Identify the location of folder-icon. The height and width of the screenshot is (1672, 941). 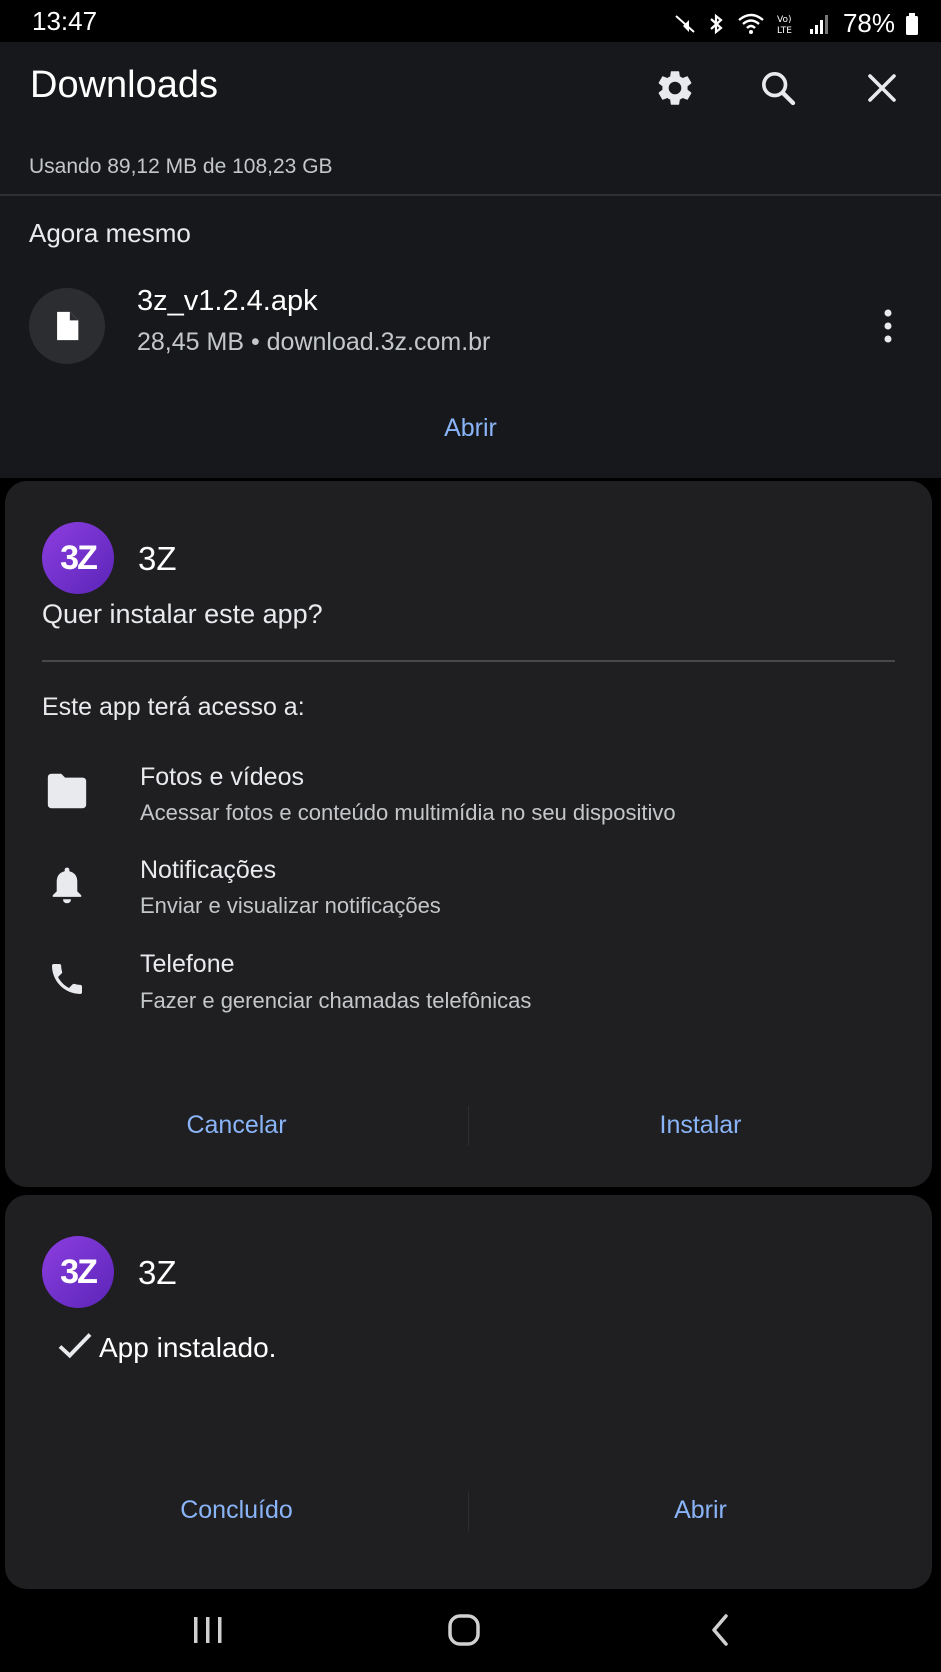
(67, 791).